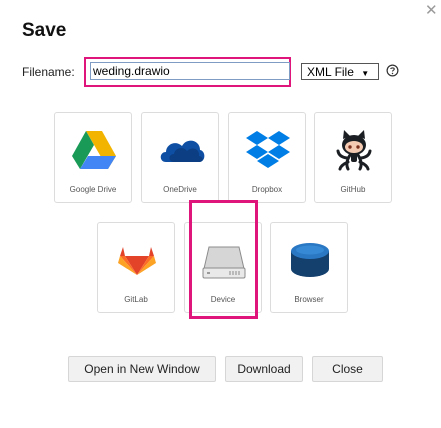 The height and width of the screenshot is (428, 441). I want to click on format-select: XML File ▼, so click(340, 71).